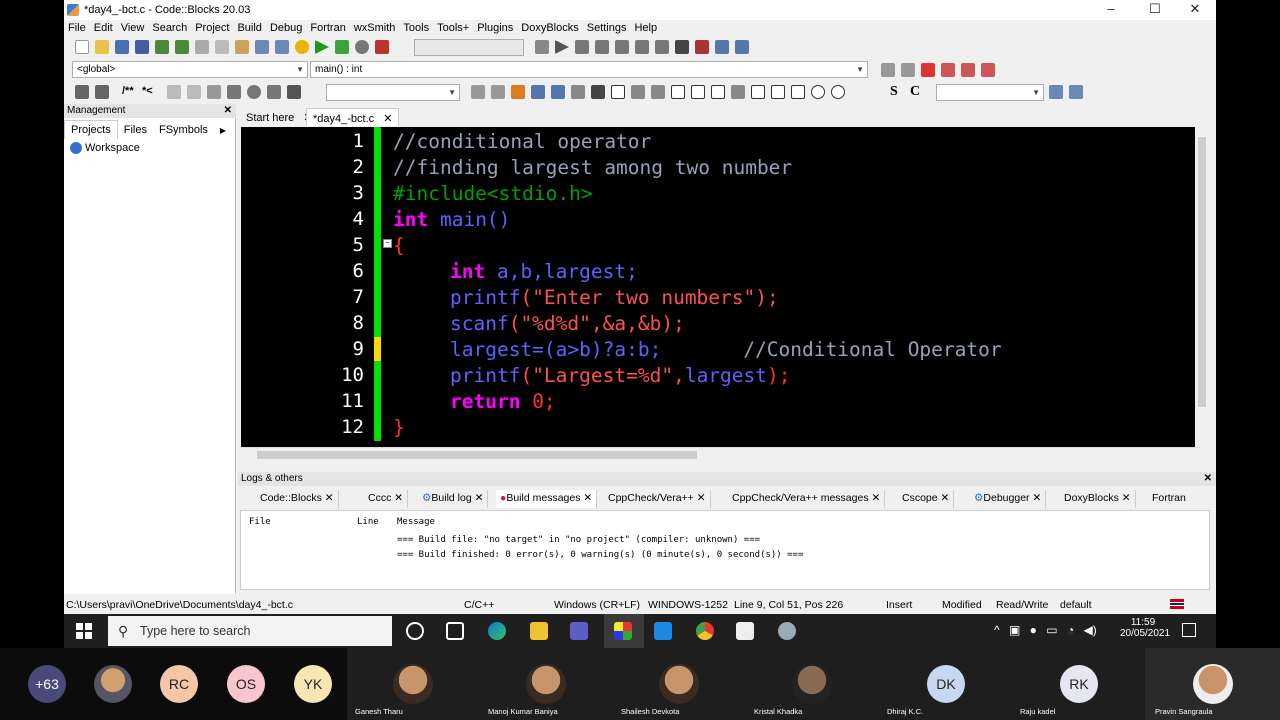 The width and height of the screenshot is (1280, 720). Describe the element at coordinates (623, 631) in the screenshot. I see `codeblocks-taskbar-icon` at that location.